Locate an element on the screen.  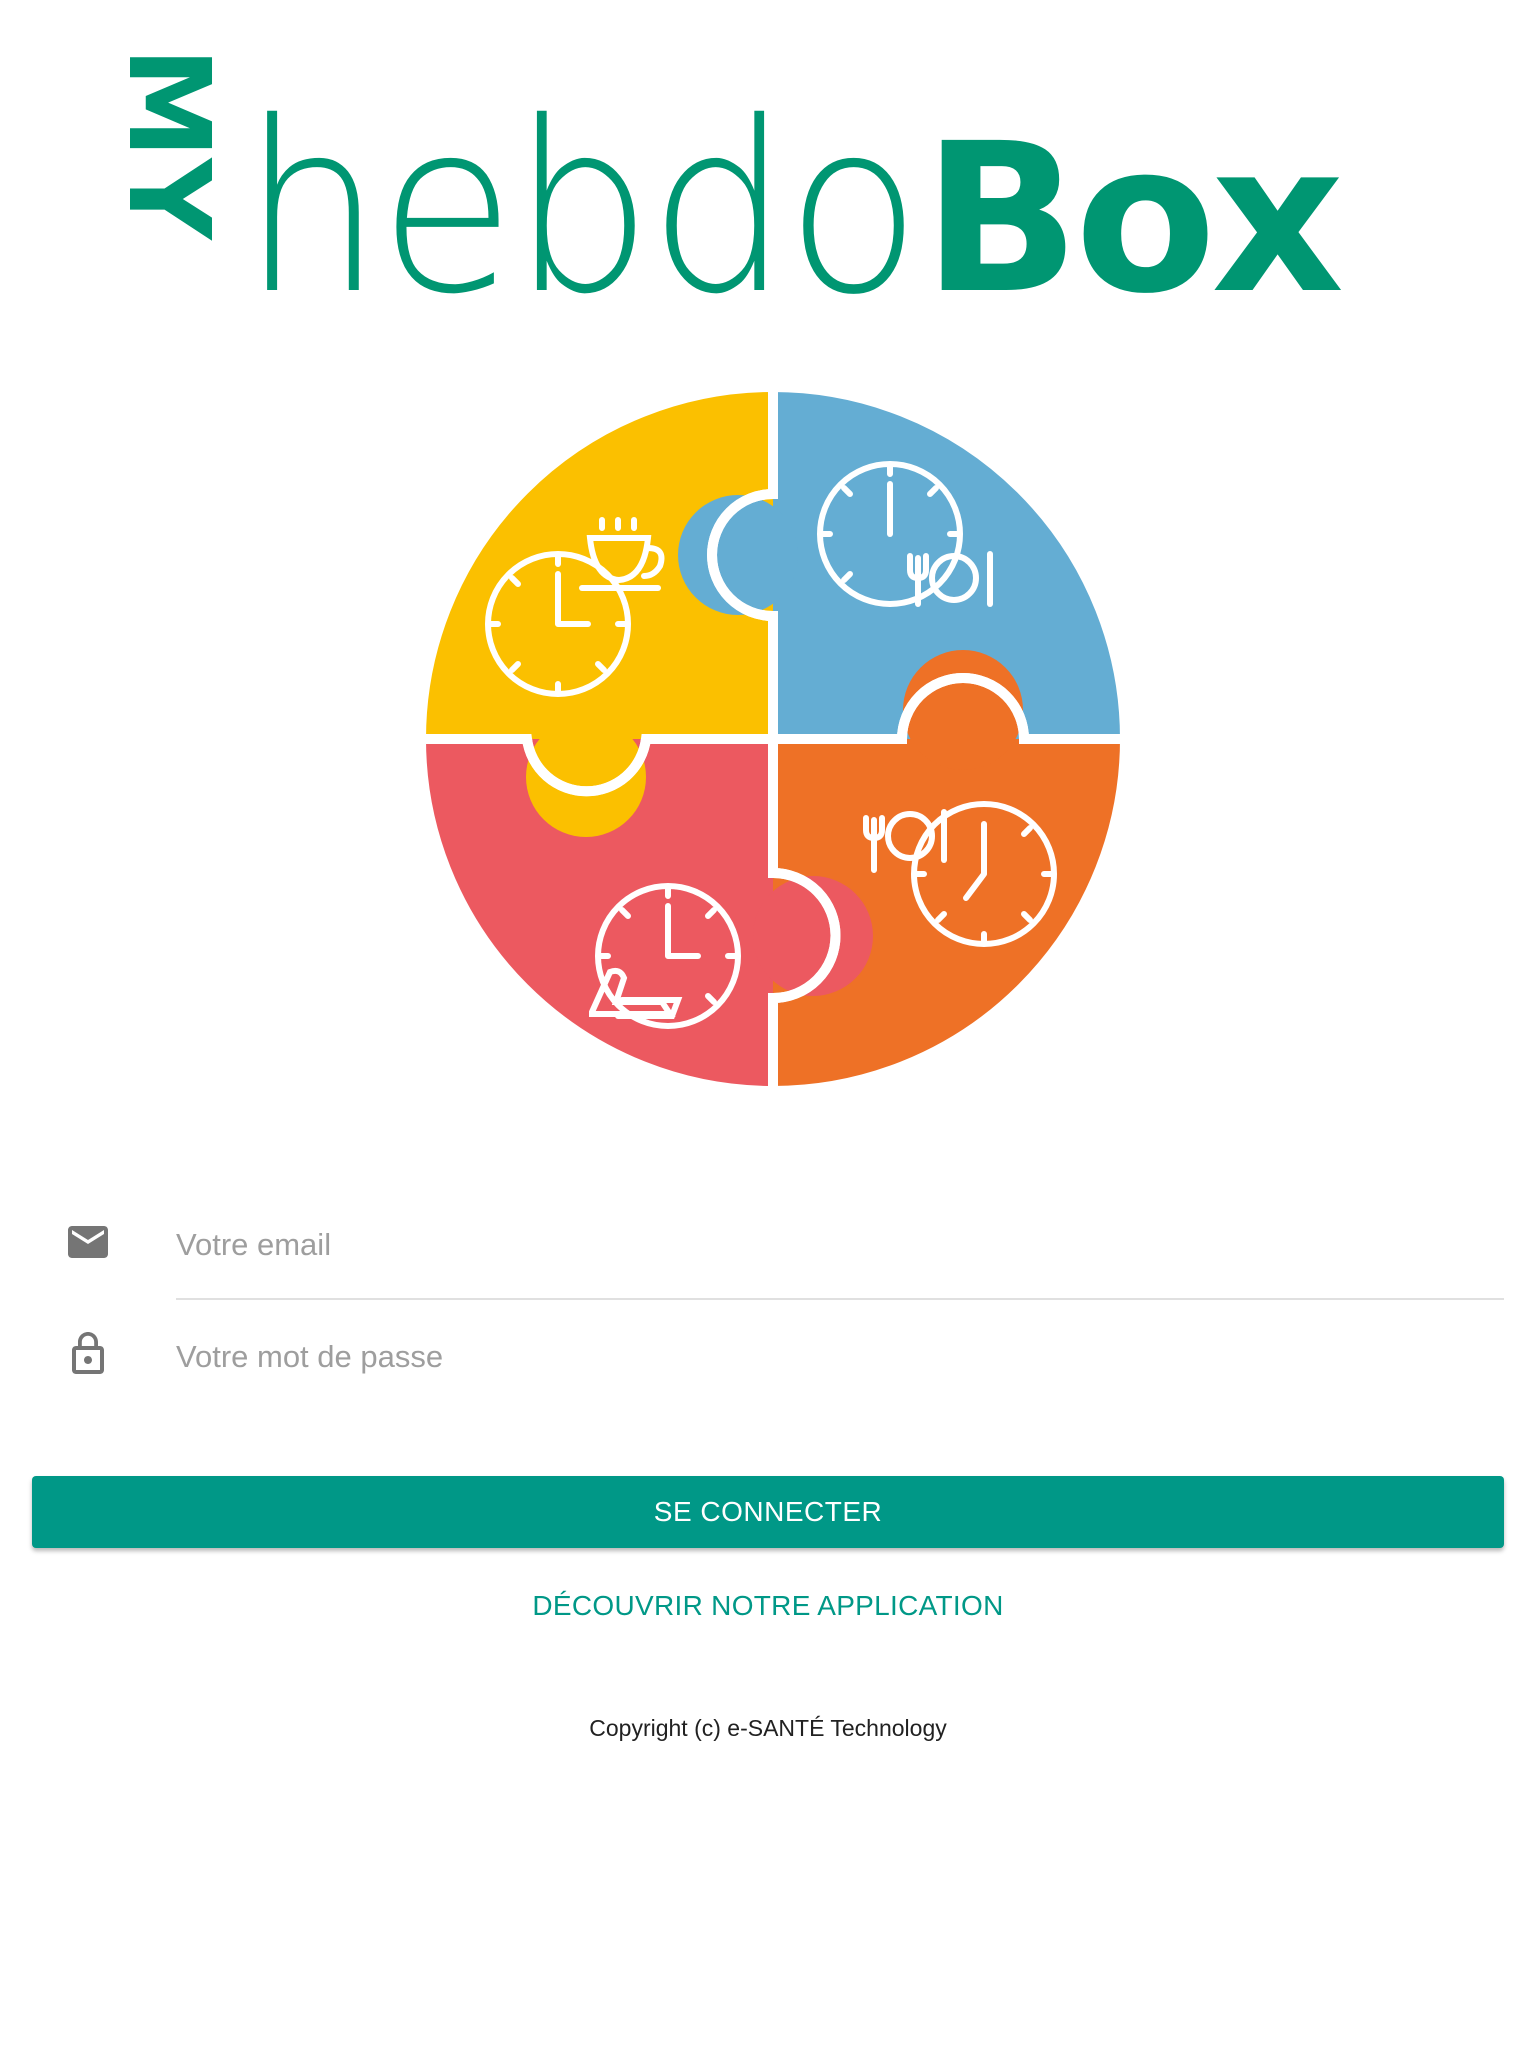
logo-suffix: Box is located at coordinates (1133, 219).